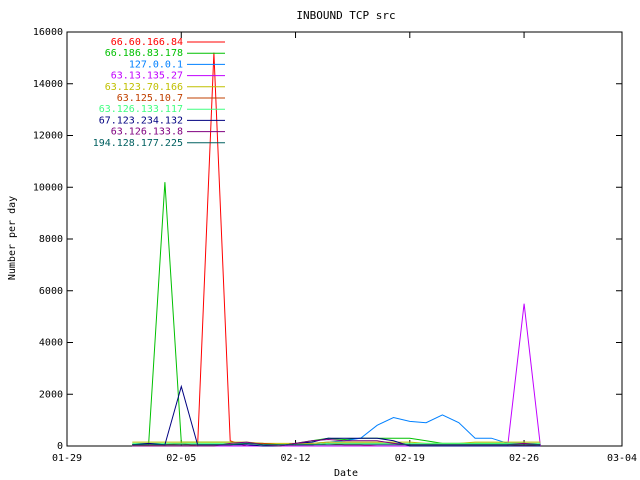  What do you see at coordinates (622, 458) in the screenshot?
I see `x-tick-label: 03-04` at bounding box center [622, 458].